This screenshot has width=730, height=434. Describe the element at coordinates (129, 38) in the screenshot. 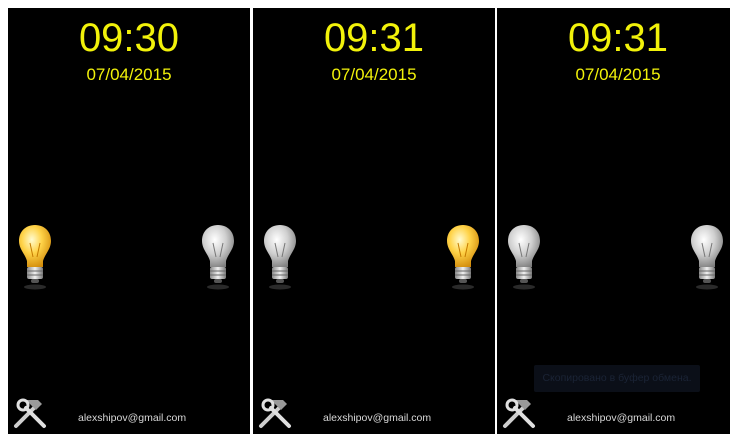

I see `clock-time: 09:30` at that location.